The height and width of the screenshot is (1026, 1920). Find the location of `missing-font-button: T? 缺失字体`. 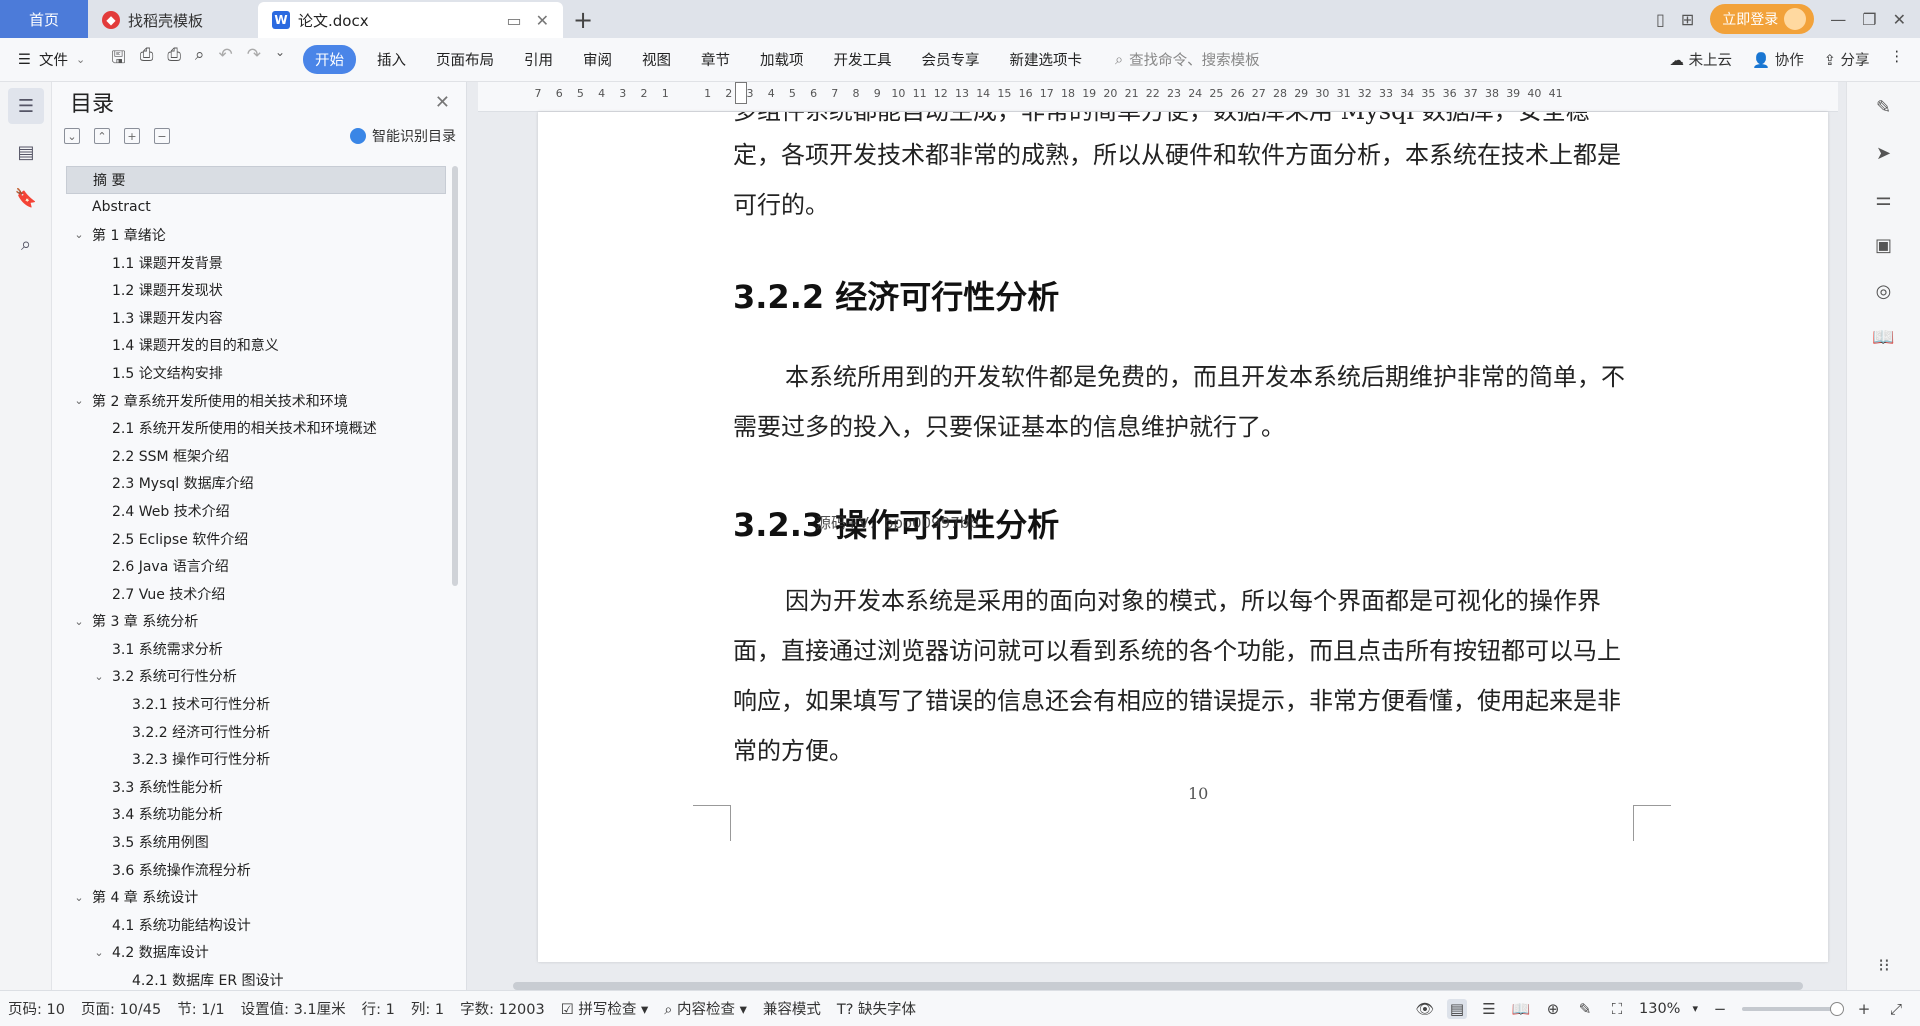

missing-font-button: T? 缺失字体 is located at coordinates (876, 1008).